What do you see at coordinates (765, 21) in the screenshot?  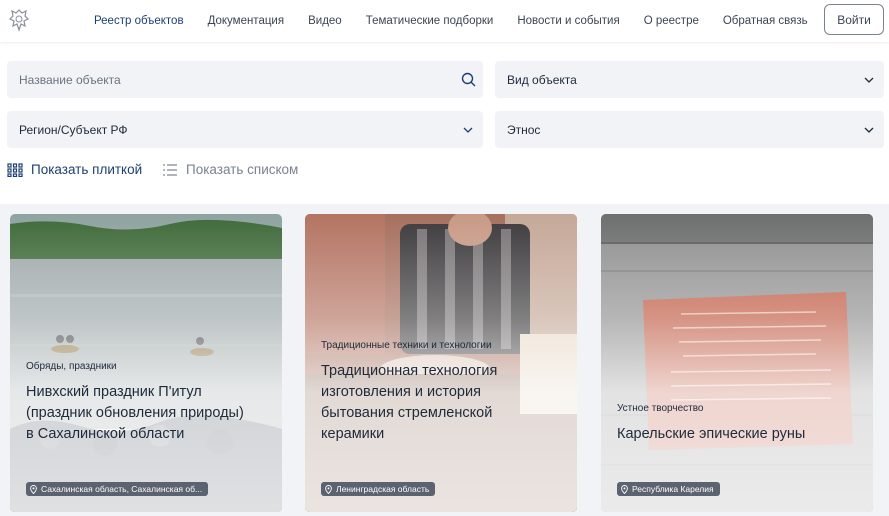 I see `nav-feedback: Обратная связь` at bounding box center [765, 21].